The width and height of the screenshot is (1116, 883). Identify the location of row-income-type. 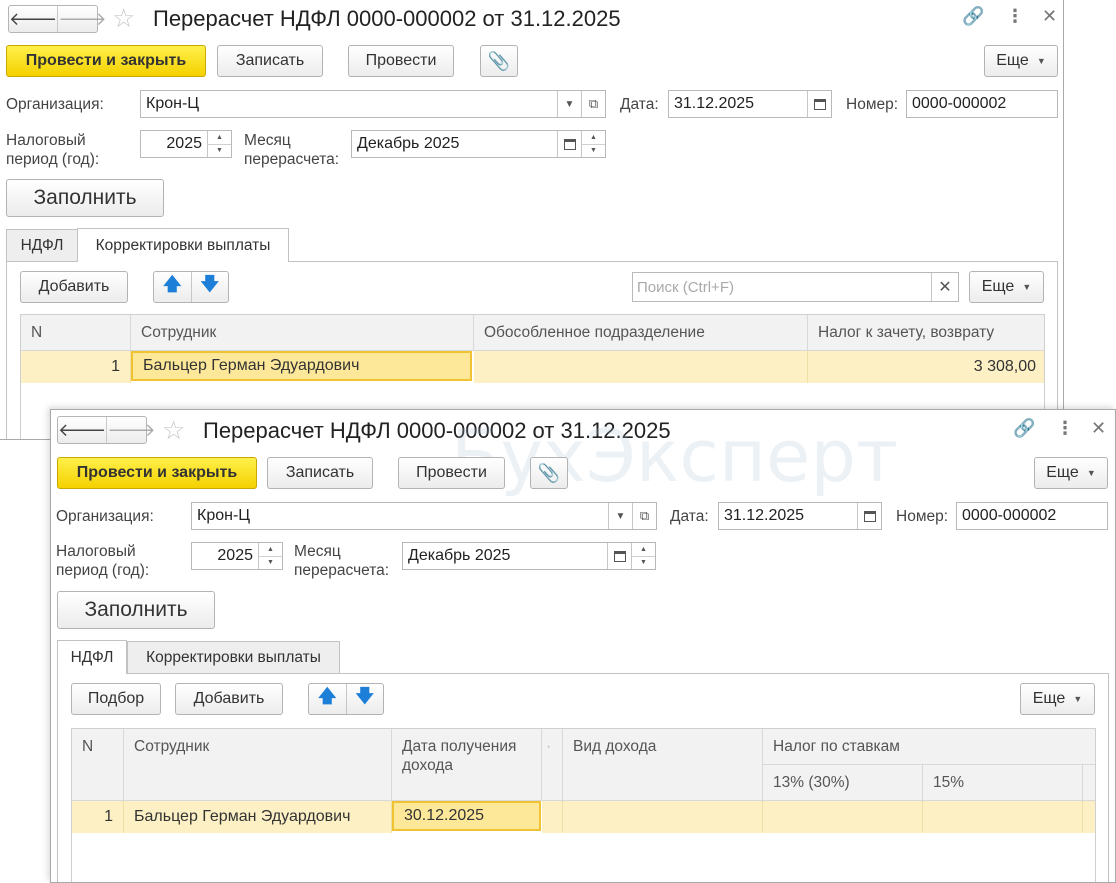
(663, 817).